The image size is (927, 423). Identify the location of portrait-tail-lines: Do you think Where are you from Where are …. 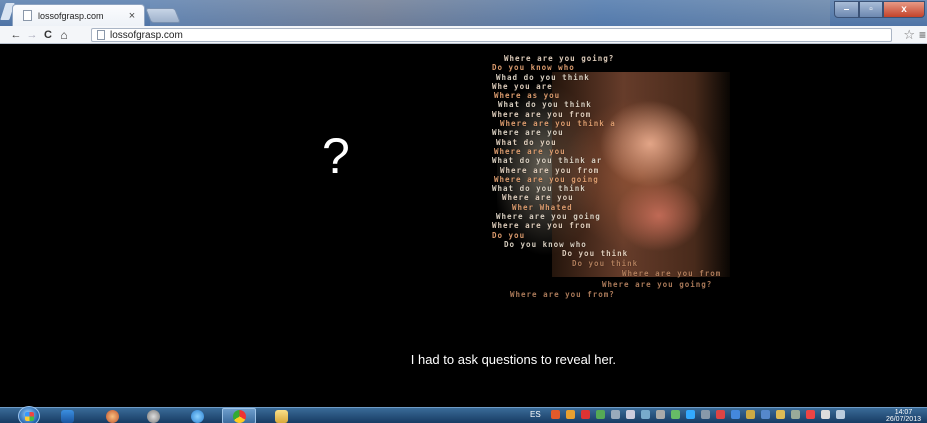
(611, 279).